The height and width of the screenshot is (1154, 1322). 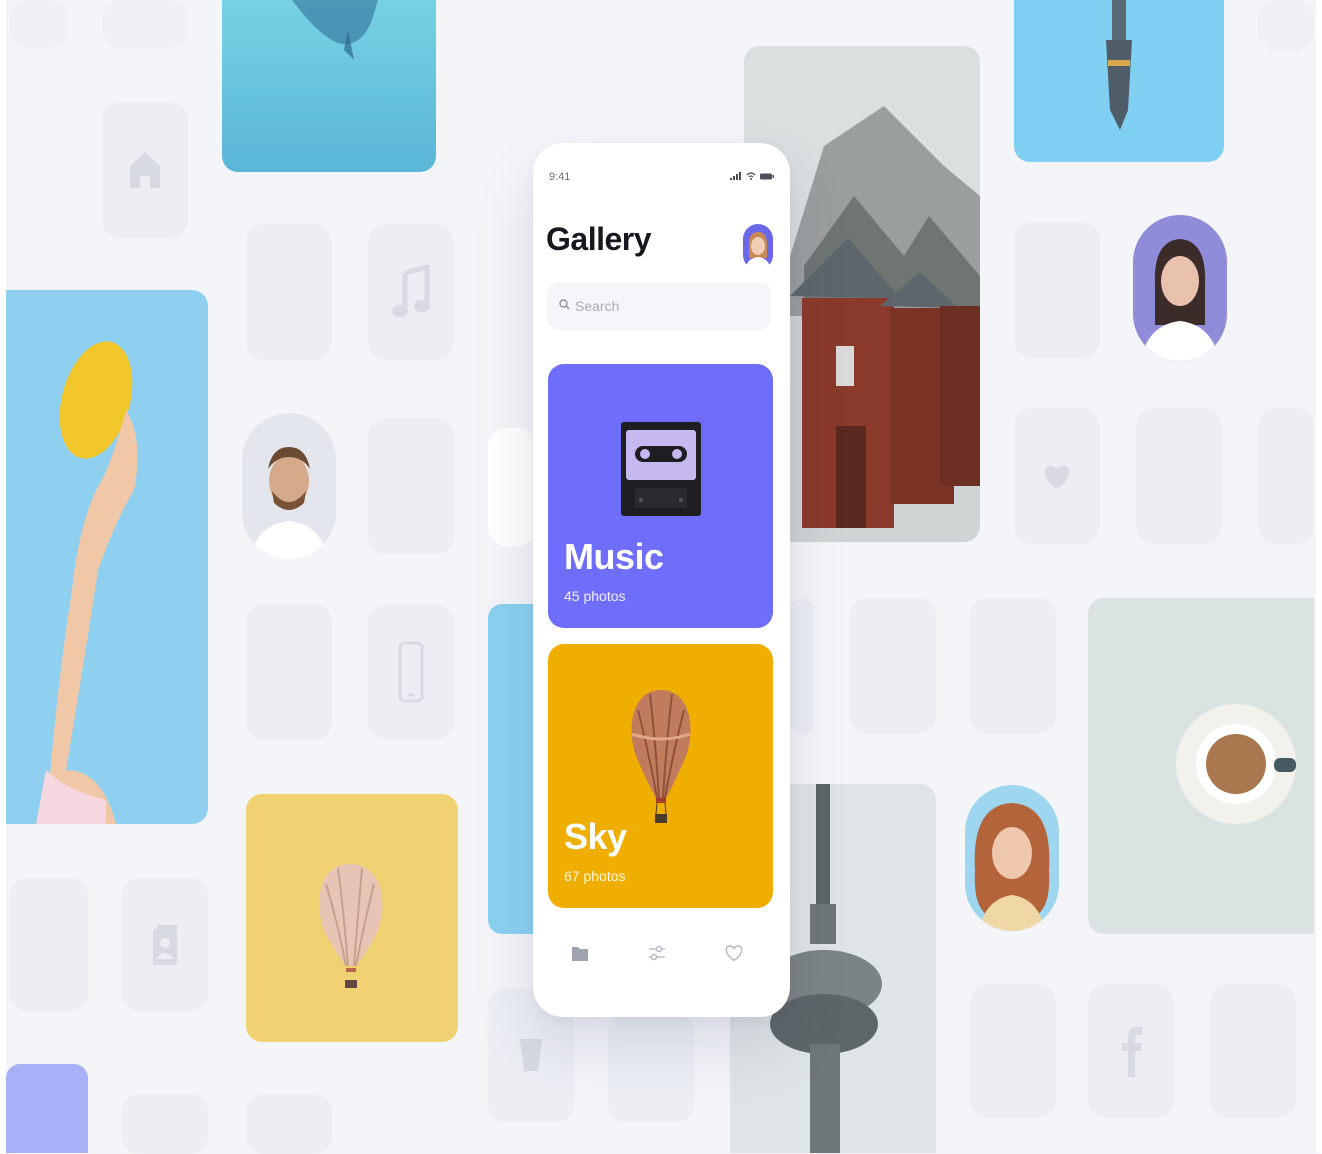 I want to click on woman-avatar, so click(x=1180, y=288).